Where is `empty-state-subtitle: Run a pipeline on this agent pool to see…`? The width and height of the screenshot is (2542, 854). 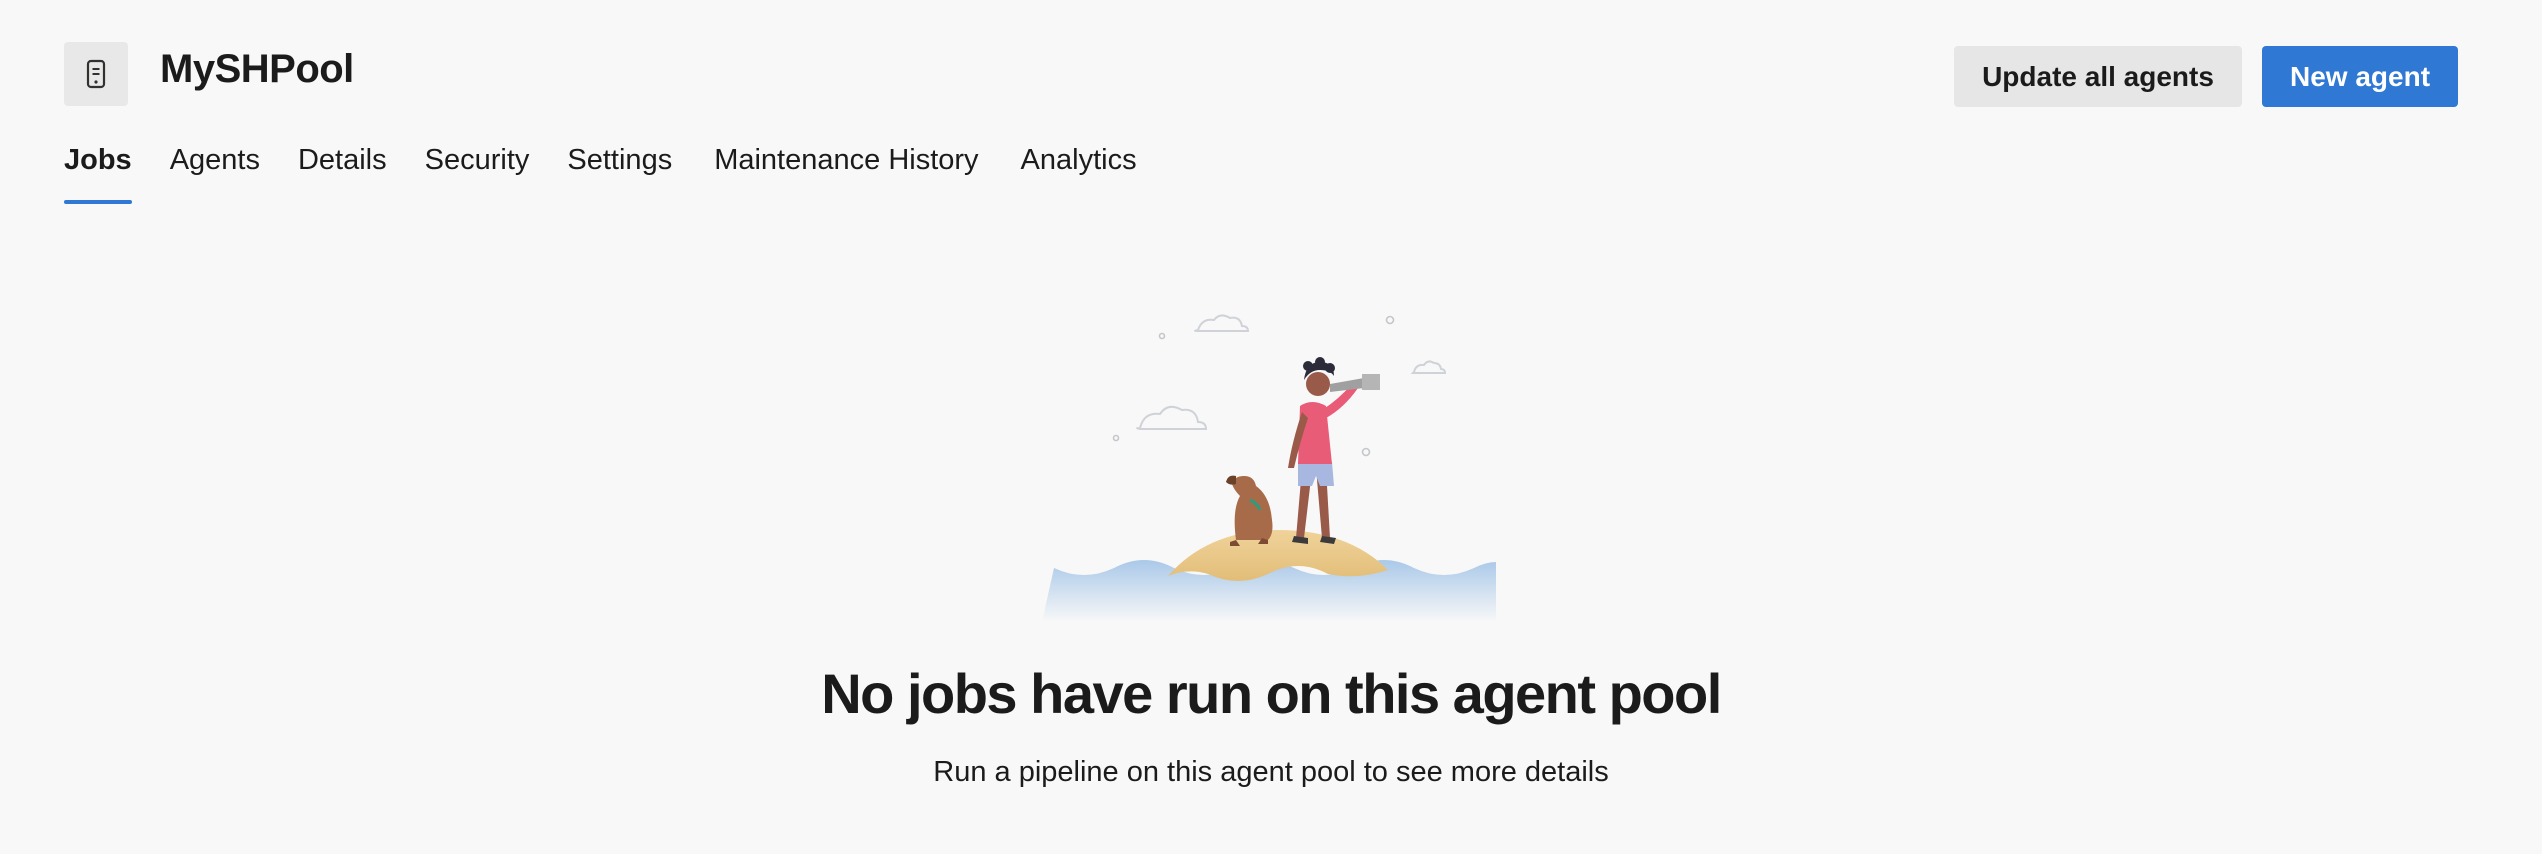
empty-state-subtitle: Run a pipeline on this agent pool to see… is located at coordinates (1271, 772).